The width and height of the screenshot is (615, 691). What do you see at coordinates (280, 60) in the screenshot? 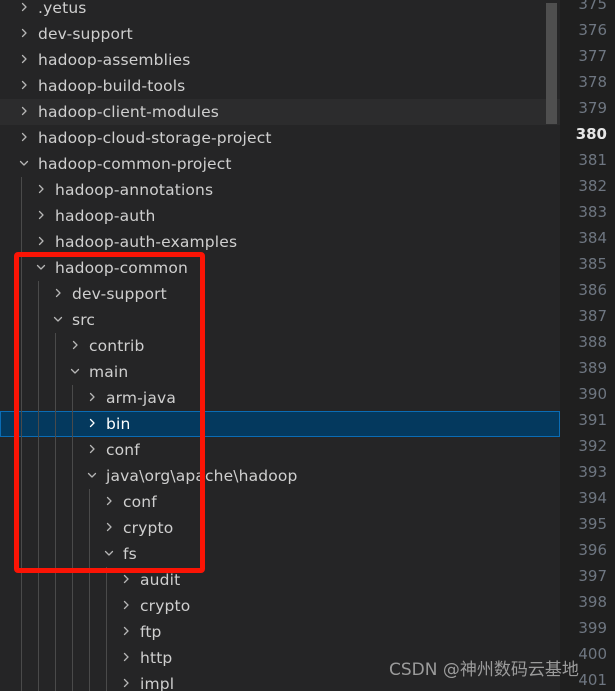
I see `tree-item: hadoop-assemblies` at bounding box center [280, 60].